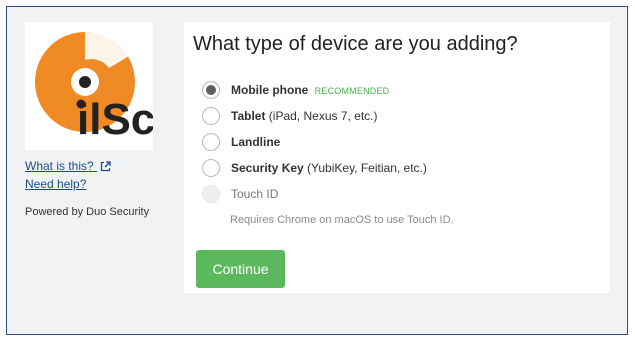 The height and width of the screenshot is (341, 635). I want to click on option-touch-id: Touch ID, so click(314, 194).